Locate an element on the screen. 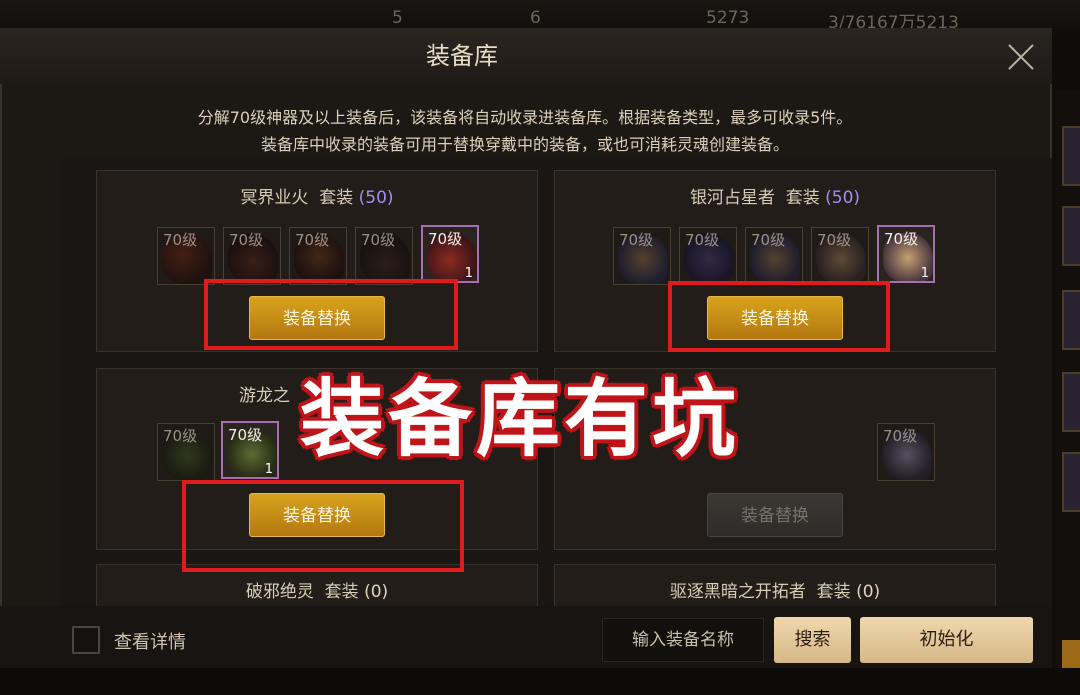  reset-button: 初始化 is located at coordinates (946, 640).